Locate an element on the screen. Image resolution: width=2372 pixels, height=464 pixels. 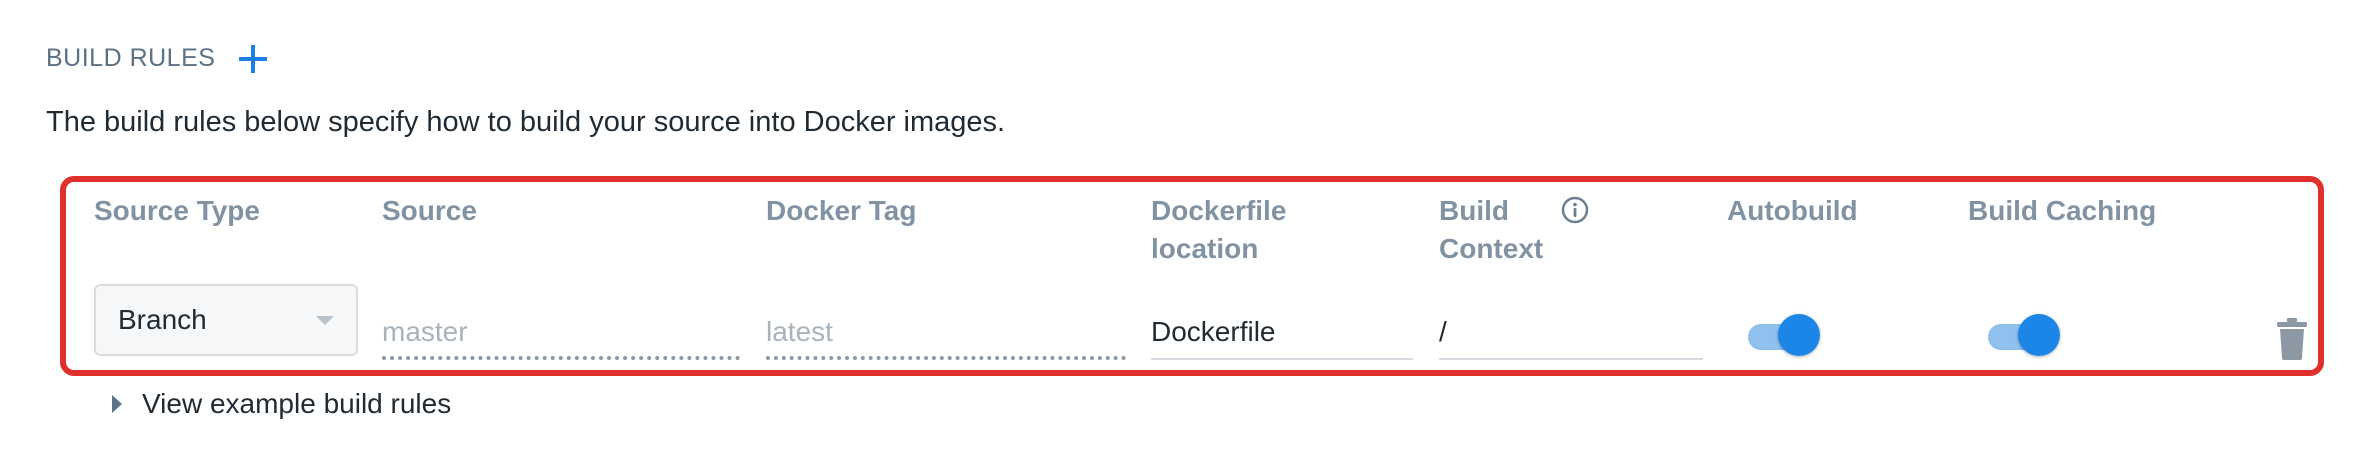
expander-label: View example build rules is located at coordinates (297, 403).